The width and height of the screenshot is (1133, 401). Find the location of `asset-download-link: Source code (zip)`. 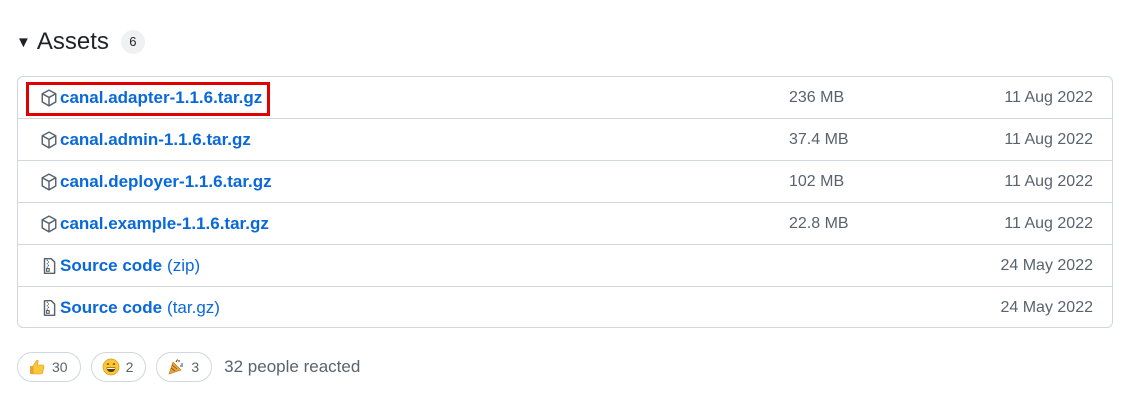

asset-download-link: Source code (zip) is located at coordinates (120, 265).